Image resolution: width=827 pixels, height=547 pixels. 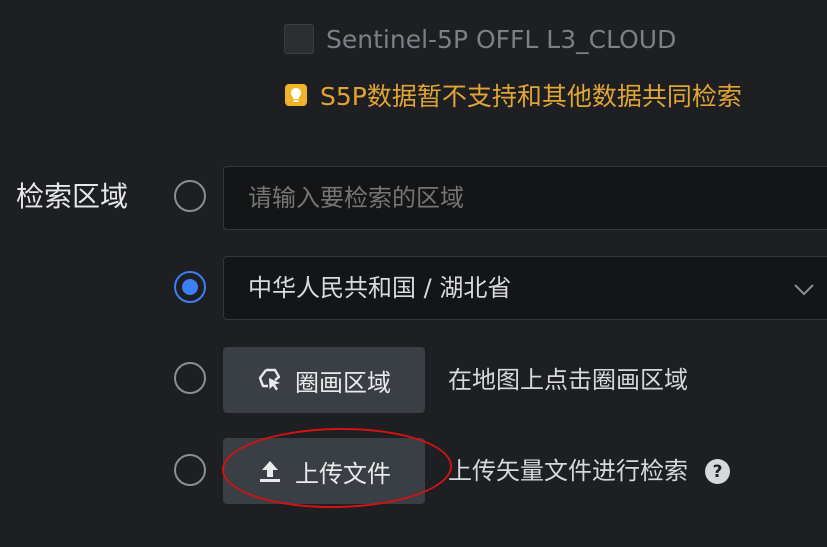 I want to click on region-search-field, so click(x=525, y=198).